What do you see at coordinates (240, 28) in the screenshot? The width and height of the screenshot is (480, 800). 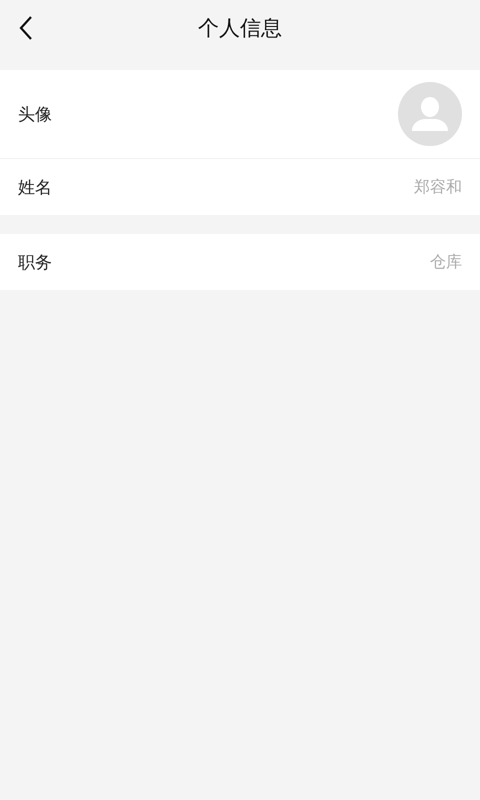 I see `page-title: 个人信息` at bounding box center [240, 28].